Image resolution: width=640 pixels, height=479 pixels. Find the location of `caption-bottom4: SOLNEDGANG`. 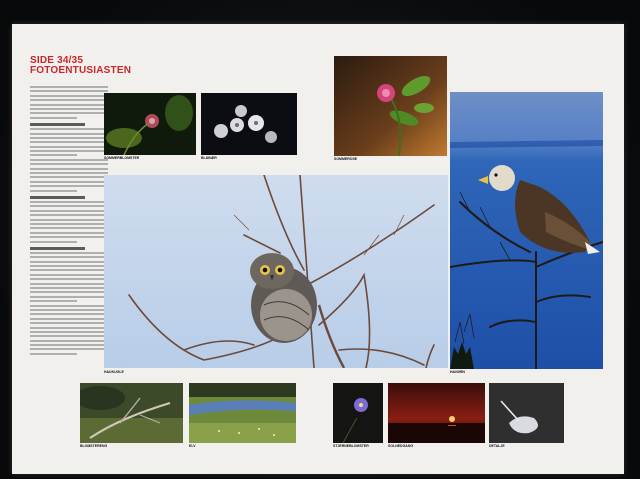

caption-bottom4: SOLNEDGANG is located at coordinates (400, 446).